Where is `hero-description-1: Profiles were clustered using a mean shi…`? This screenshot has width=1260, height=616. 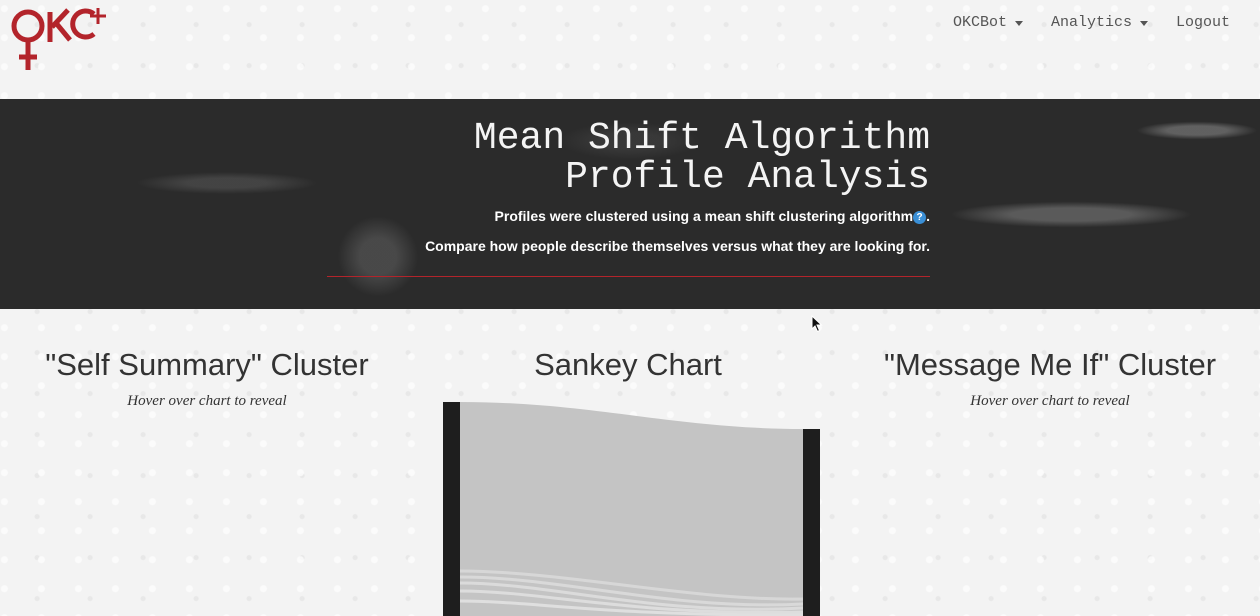
hero-description-1: Profiles were clustered using a mean shi… is located at coordinates (712, 216).